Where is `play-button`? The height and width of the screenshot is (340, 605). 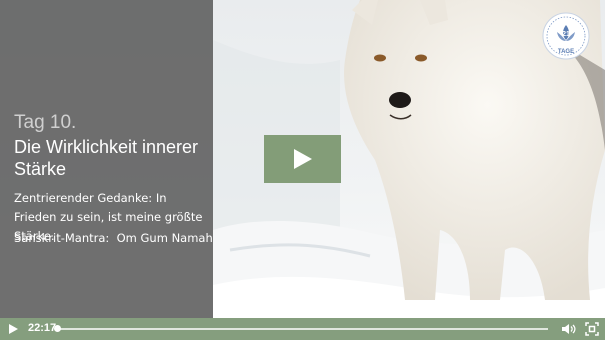
play-button is located at coordinates (13, 329).